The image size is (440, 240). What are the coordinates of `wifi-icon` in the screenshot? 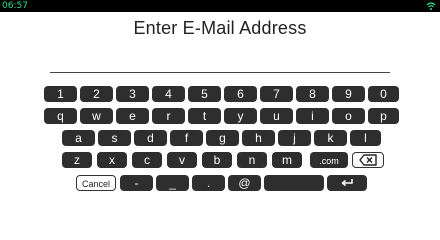 It's located at (431, 6).